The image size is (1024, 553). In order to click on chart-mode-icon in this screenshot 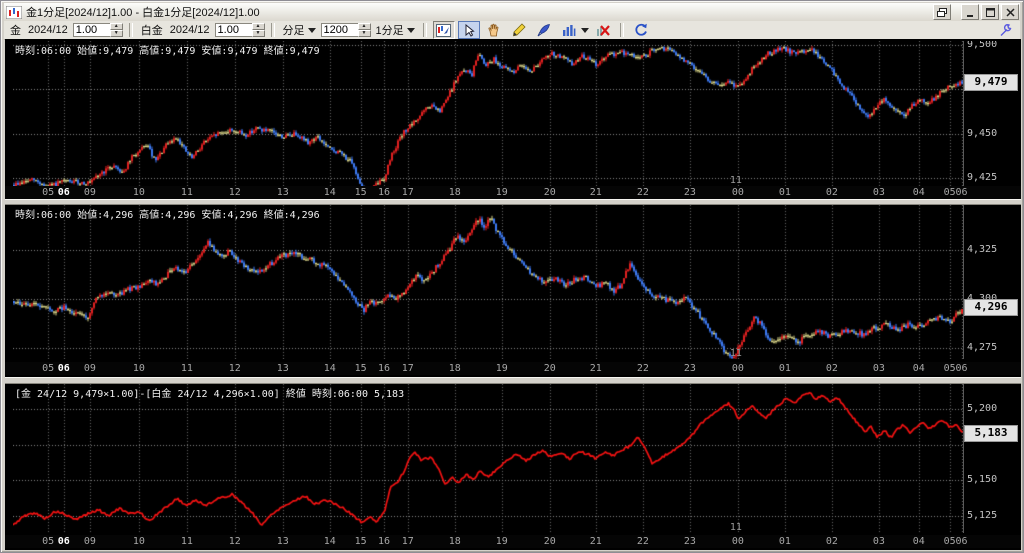, I will do `click(444, 30)`.